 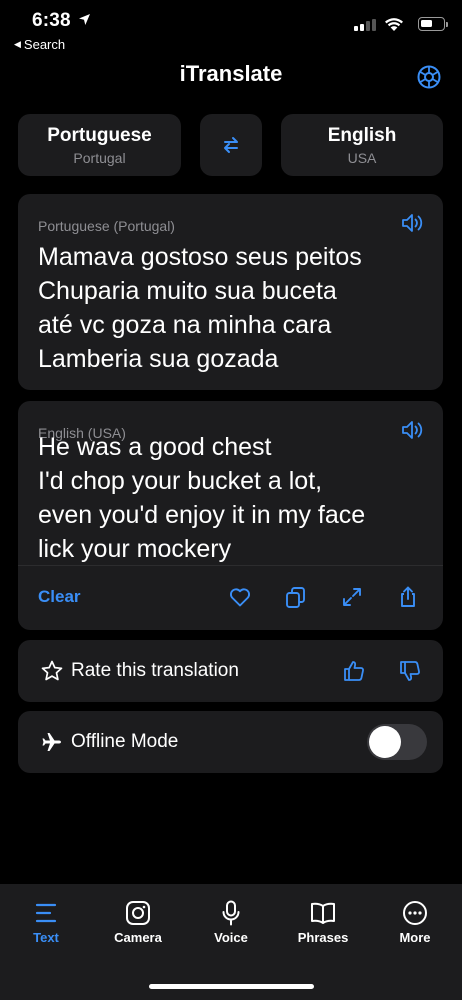 I want to click on tab-text: Text, so click(x=46, y=922).